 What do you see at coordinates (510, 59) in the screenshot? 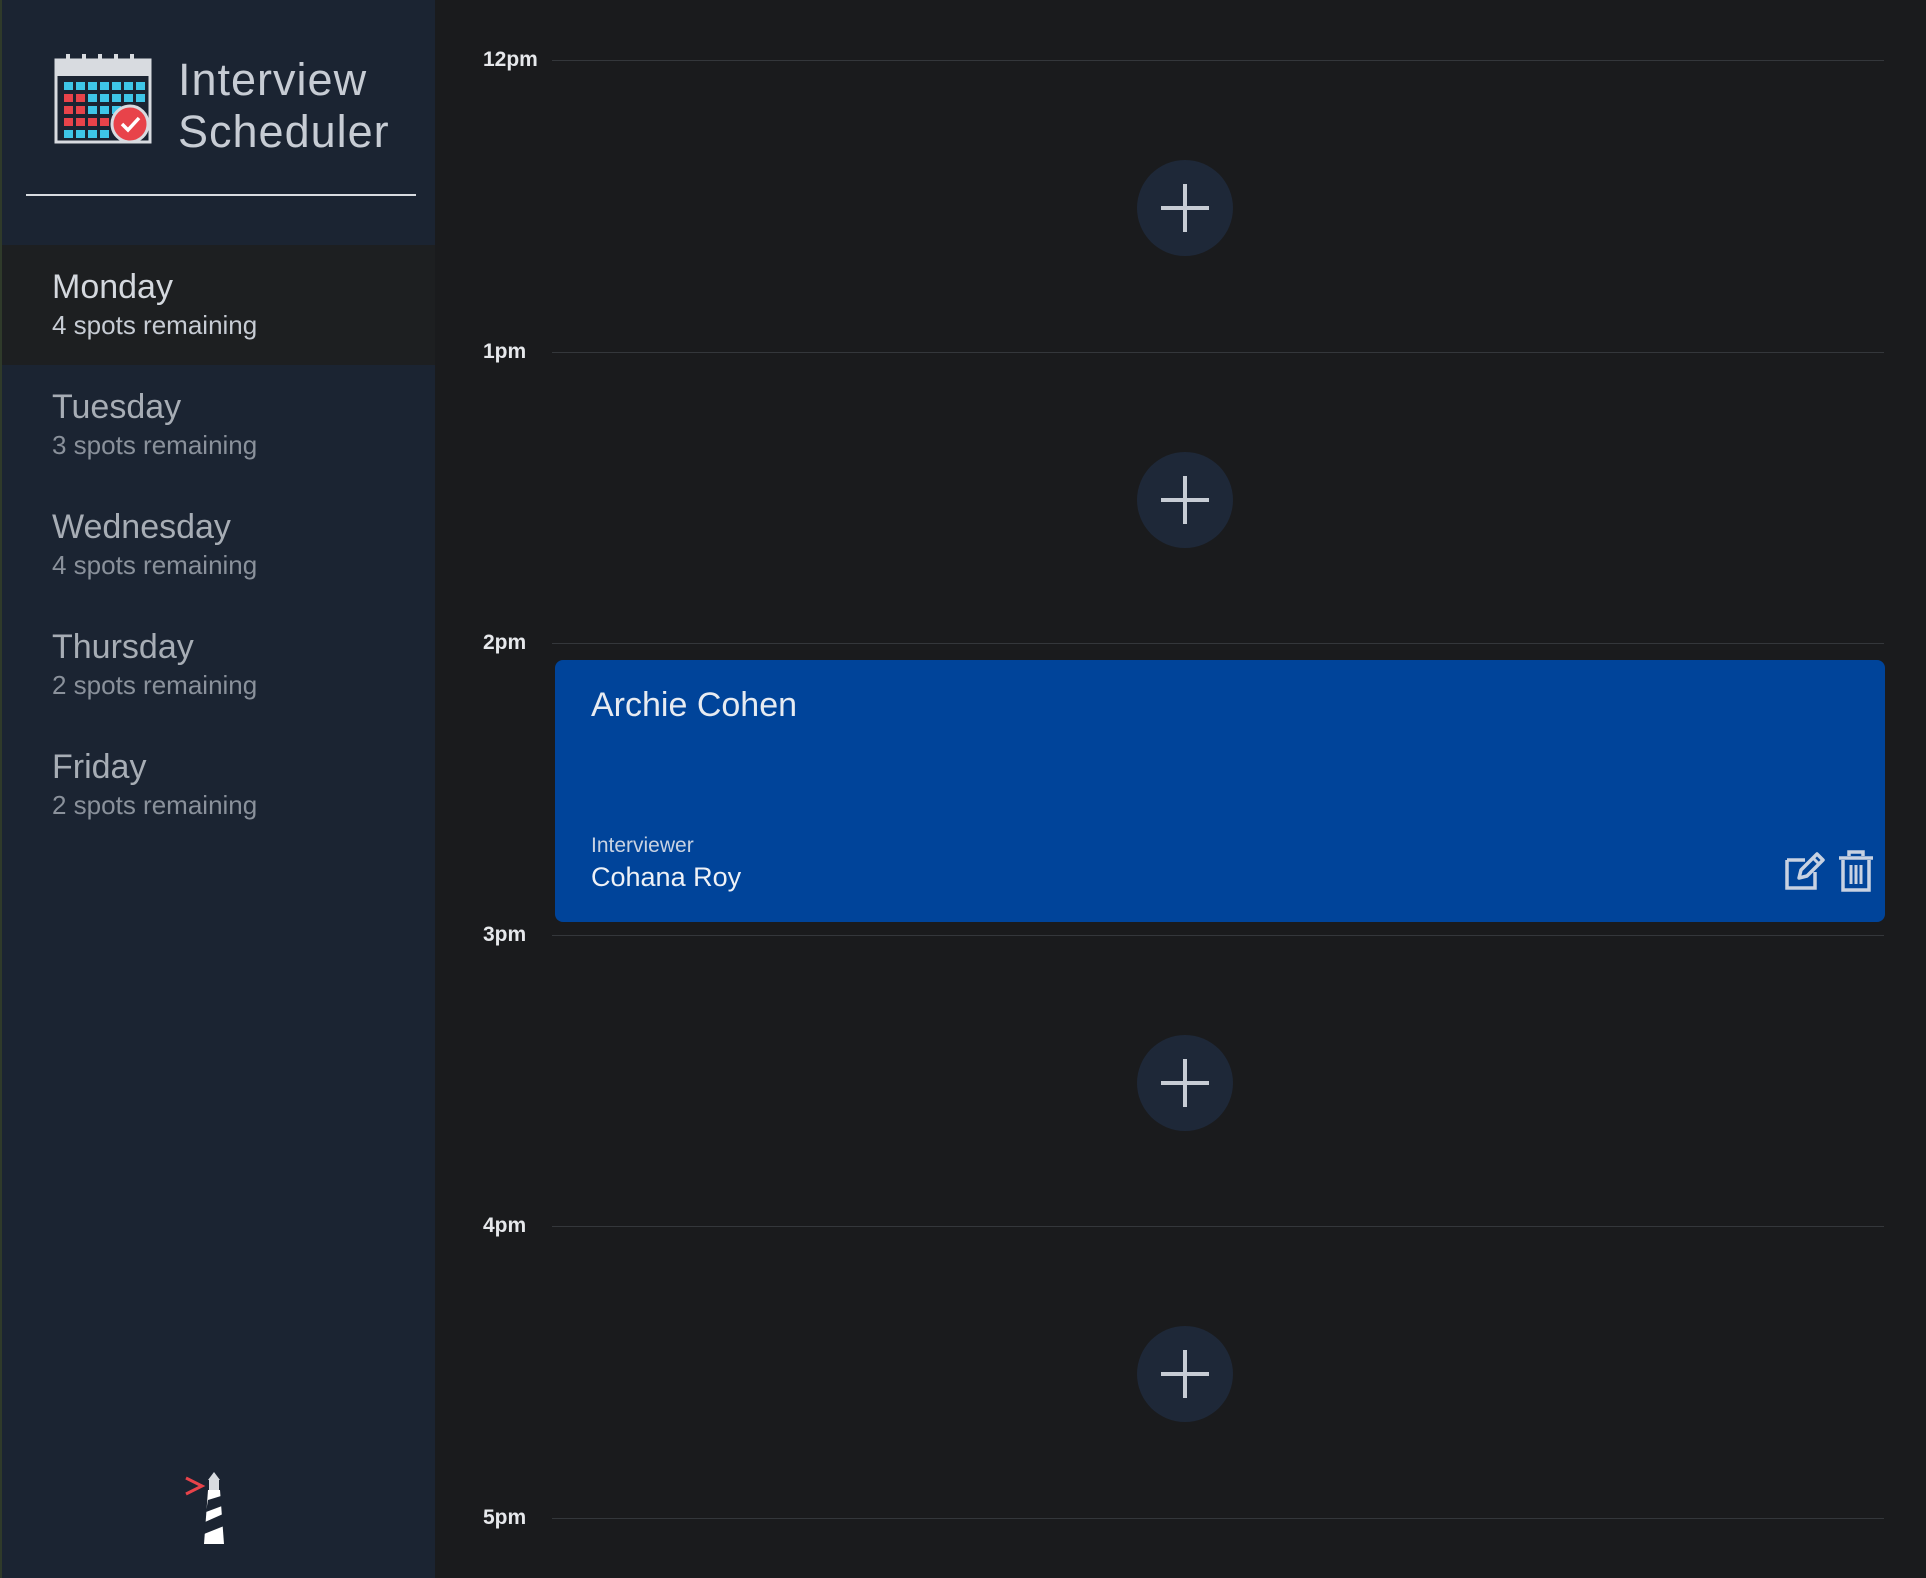
I see `slot-time: 12pm` at bounding box center [510, 59].